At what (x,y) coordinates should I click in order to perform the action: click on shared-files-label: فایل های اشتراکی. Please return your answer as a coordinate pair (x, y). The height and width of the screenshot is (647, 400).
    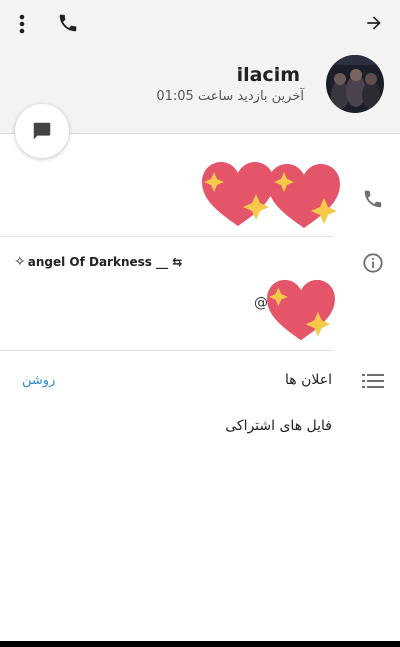
    Looking at the image, I should click on (278, 426).